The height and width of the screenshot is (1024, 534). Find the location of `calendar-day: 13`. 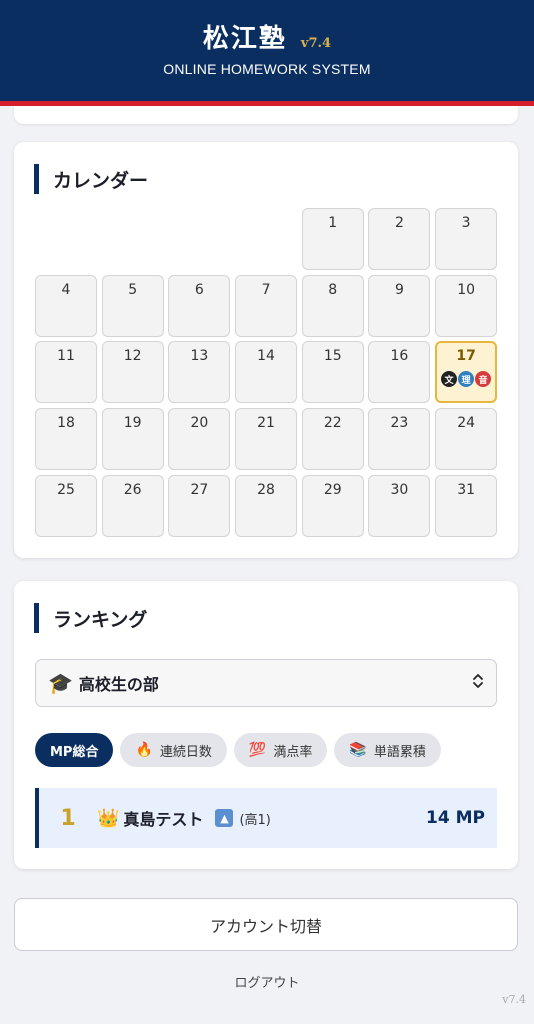

calendar-day: 13 is located at coordinates (199, 372).